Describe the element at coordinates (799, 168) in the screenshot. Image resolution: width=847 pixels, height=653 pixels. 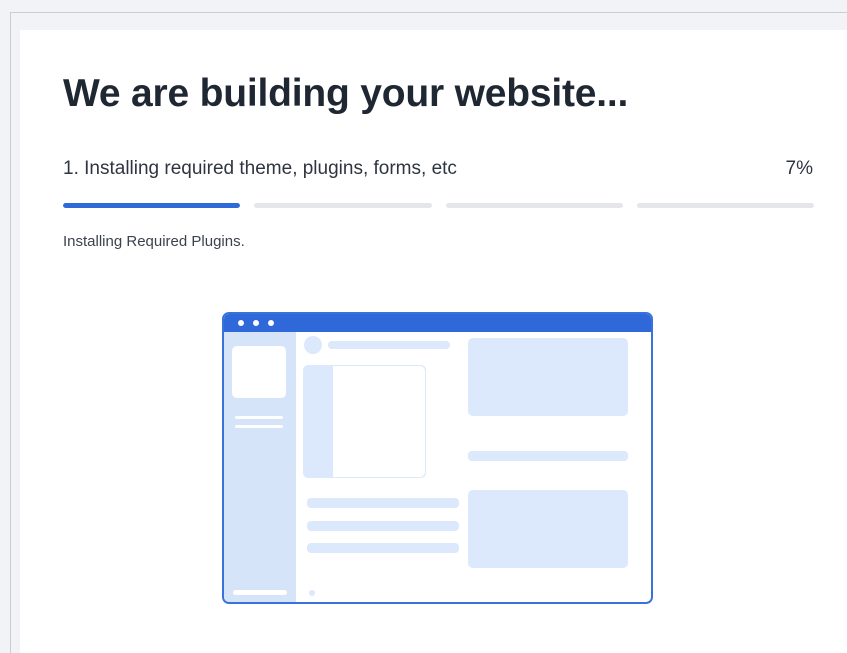
I see `progress-percent: 7%` at that location.